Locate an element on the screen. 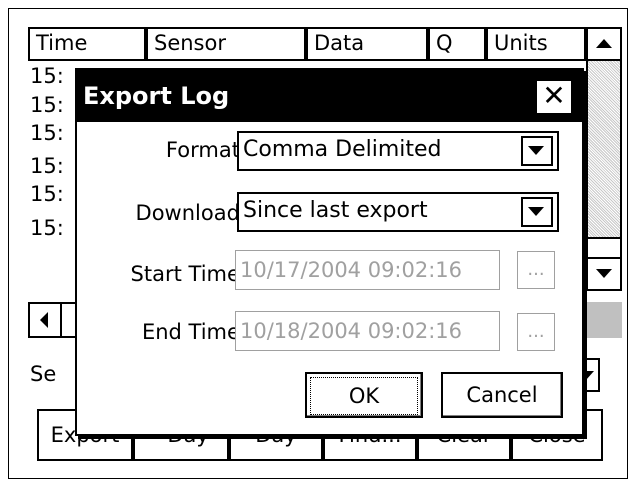 The width and height of the screenshot is (636, 487). ok-button-label: OK is located at coordinates (364, 396).